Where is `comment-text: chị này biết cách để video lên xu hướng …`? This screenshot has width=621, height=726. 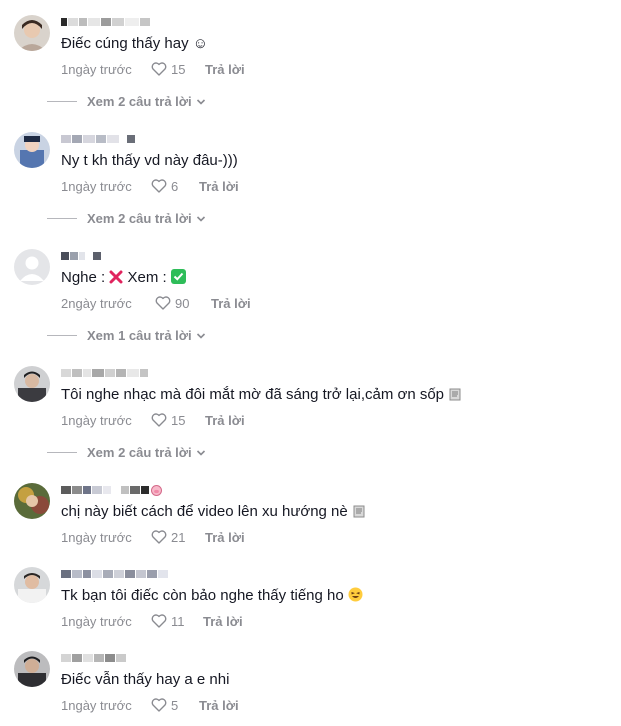
comment-text: chị này biết cách để video lên xu hướng … is located at coordinates (332, 512).